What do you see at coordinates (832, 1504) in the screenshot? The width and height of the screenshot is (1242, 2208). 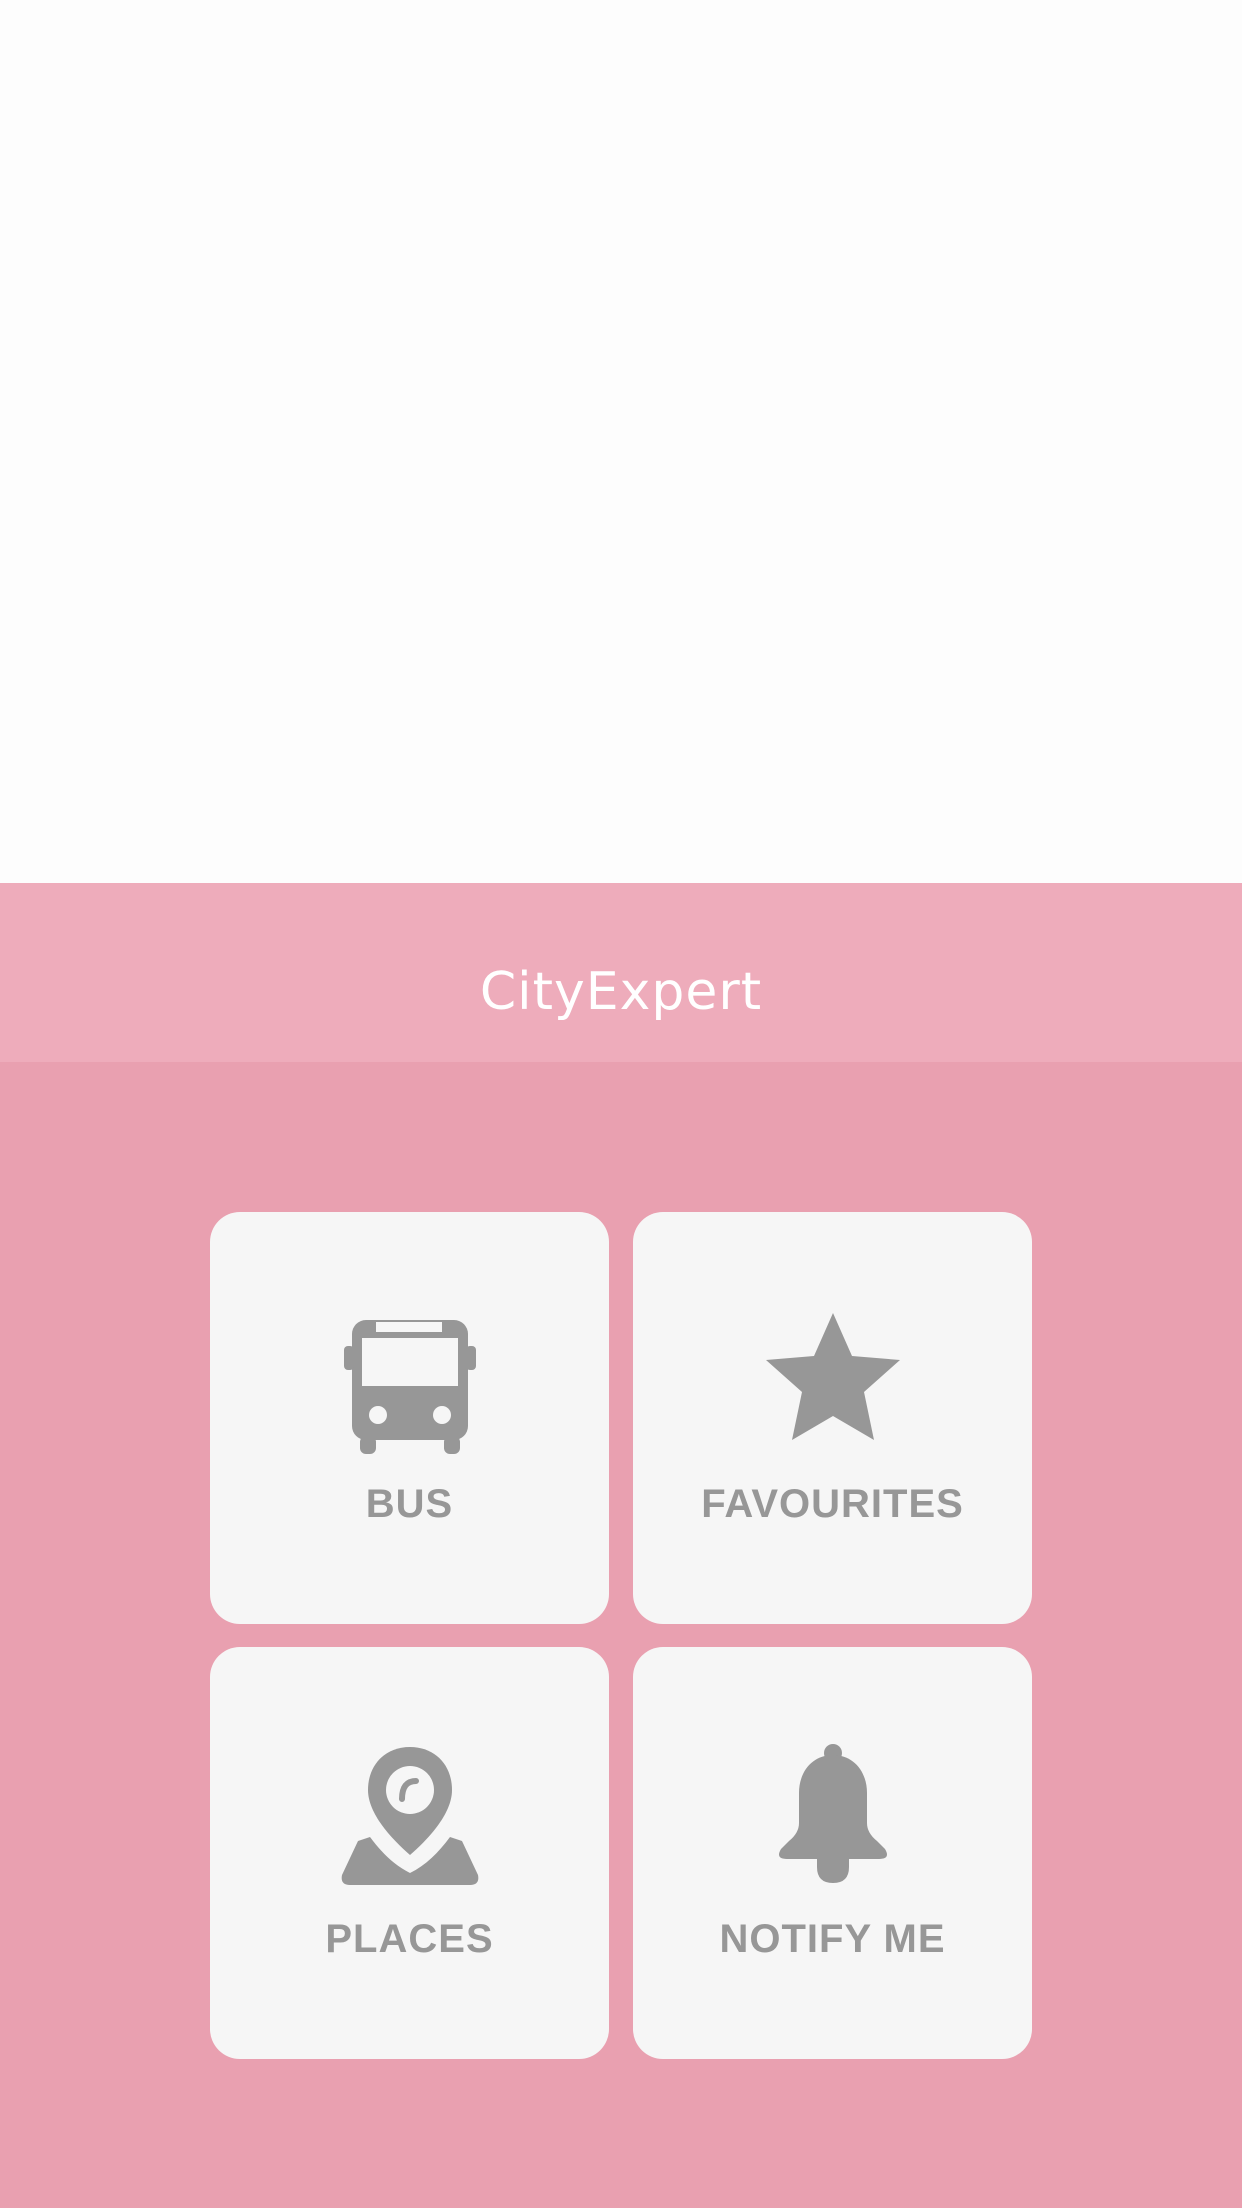 I see `favourites-label: FAVOURITES` at bounding box center [832, 1504].